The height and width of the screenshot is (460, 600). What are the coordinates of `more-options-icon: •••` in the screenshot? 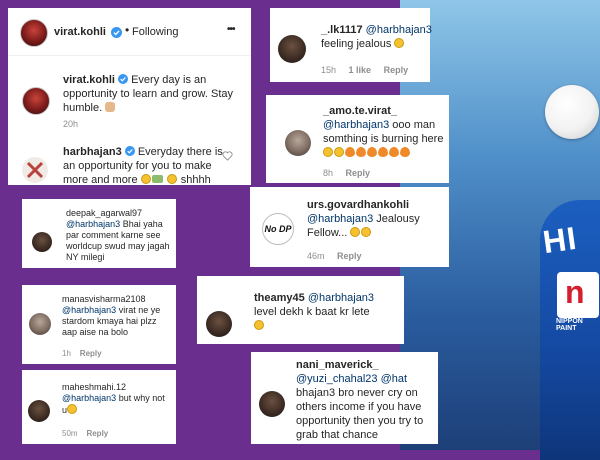 It's located at (231, 29).